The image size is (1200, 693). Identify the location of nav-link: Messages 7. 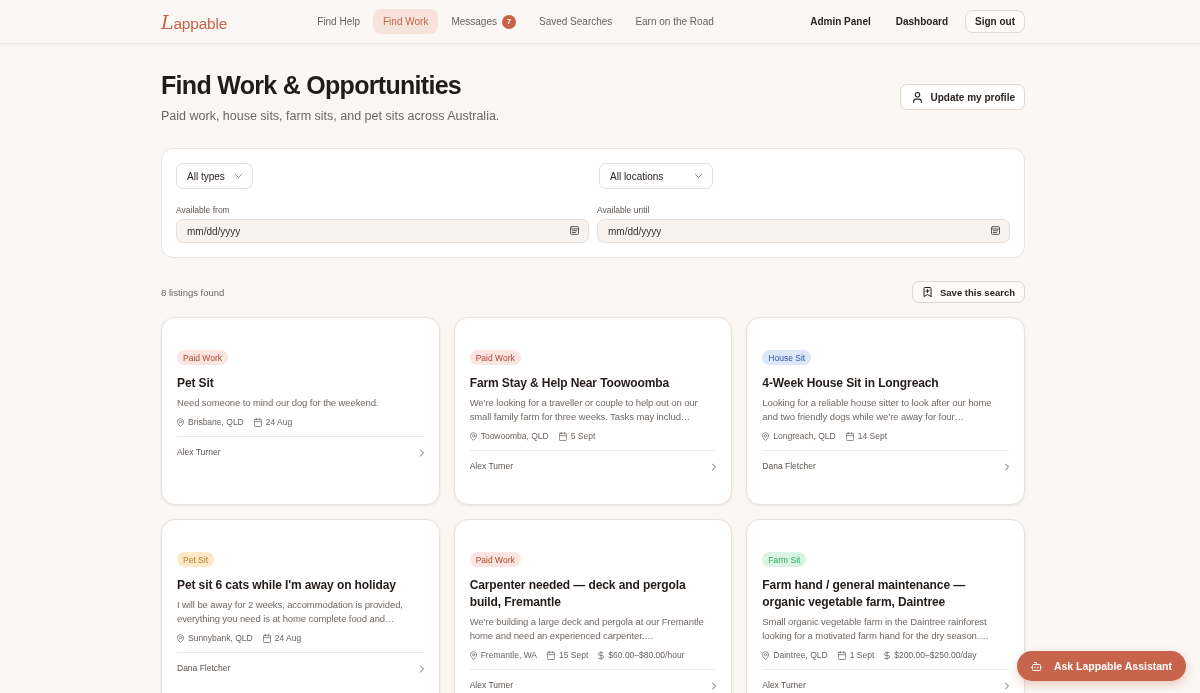
(483, 21).